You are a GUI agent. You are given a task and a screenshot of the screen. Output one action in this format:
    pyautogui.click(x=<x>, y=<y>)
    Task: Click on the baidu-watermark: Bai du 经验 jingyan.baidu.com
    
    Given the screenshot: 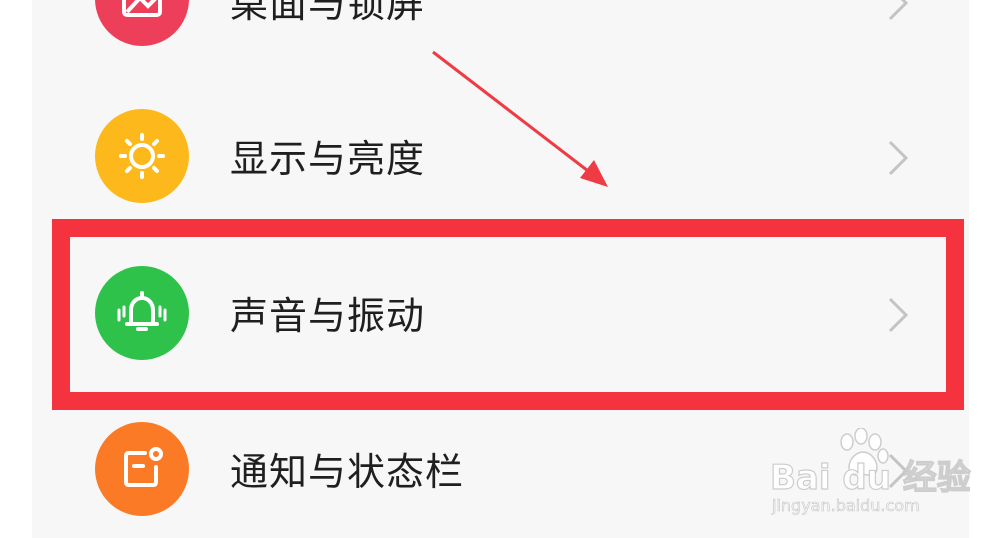 What is the action you would take?
    pyautogui.click(x=870, y=474)
    